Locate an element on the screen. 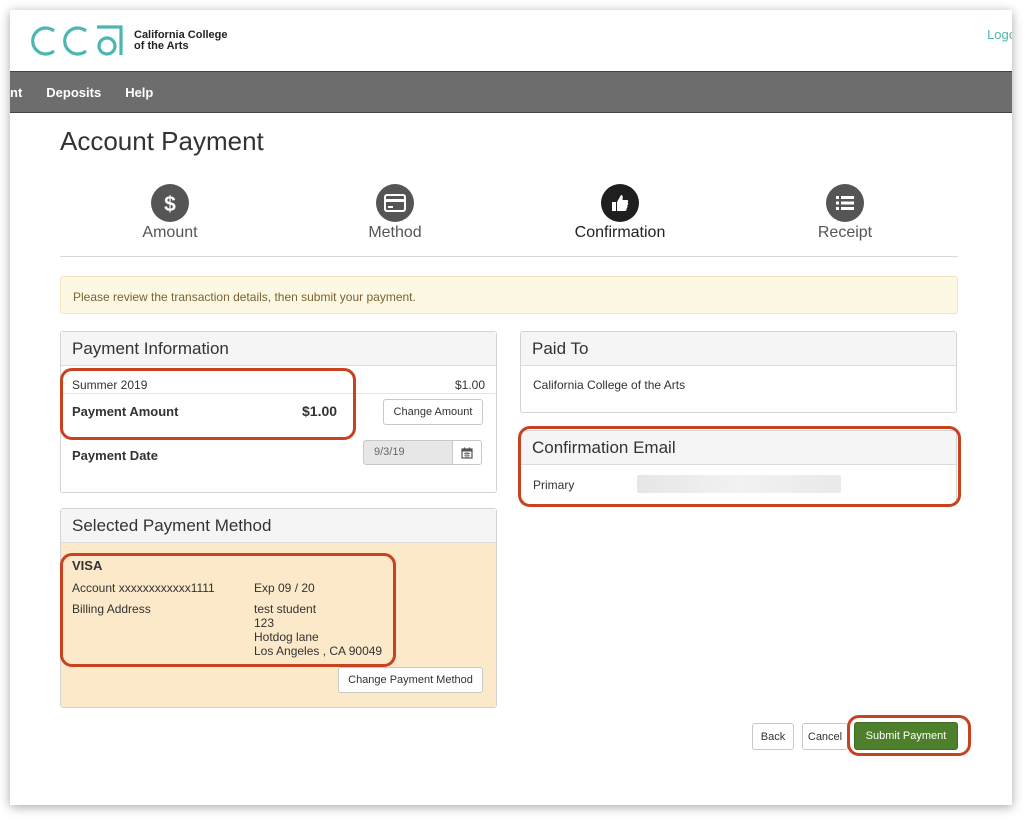 This screenshot has height=825, width=1032. primary-email-label: Primary is located at coordinates (554, 485).